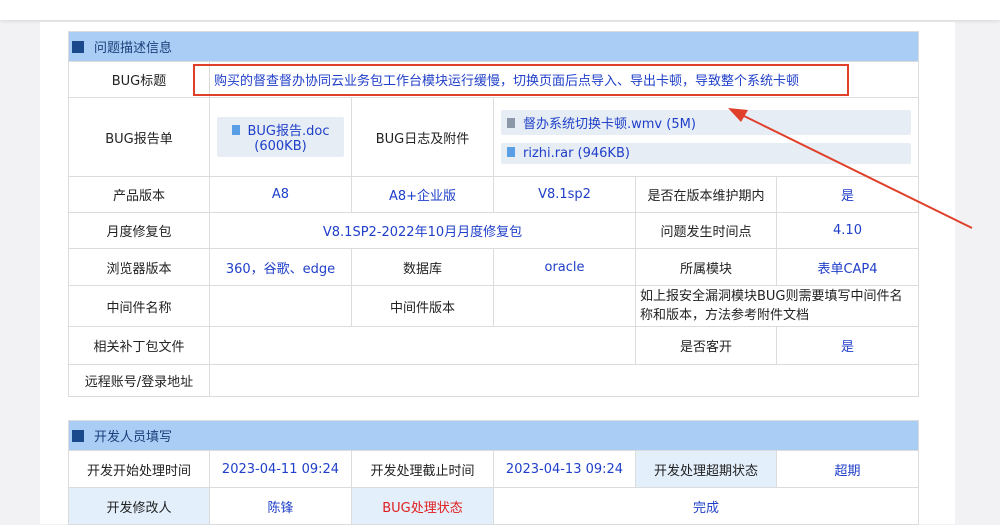 The image size is (1000, 525). What do you see at coordinates (850, 168) in the screenshot?
I see `annotation-arrow` at bounding box center [850, 168].